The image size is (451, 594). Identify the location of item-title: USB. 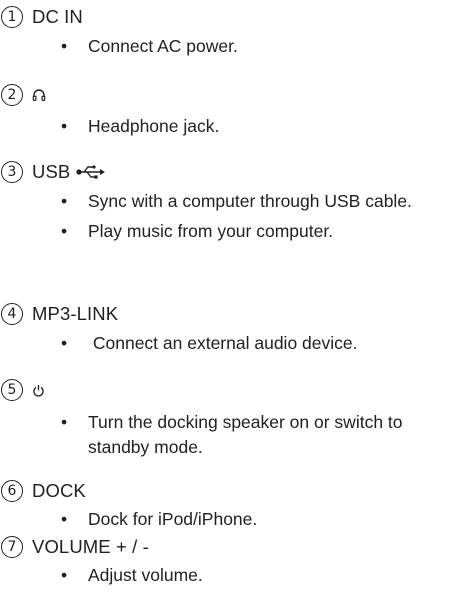
(69, 172).